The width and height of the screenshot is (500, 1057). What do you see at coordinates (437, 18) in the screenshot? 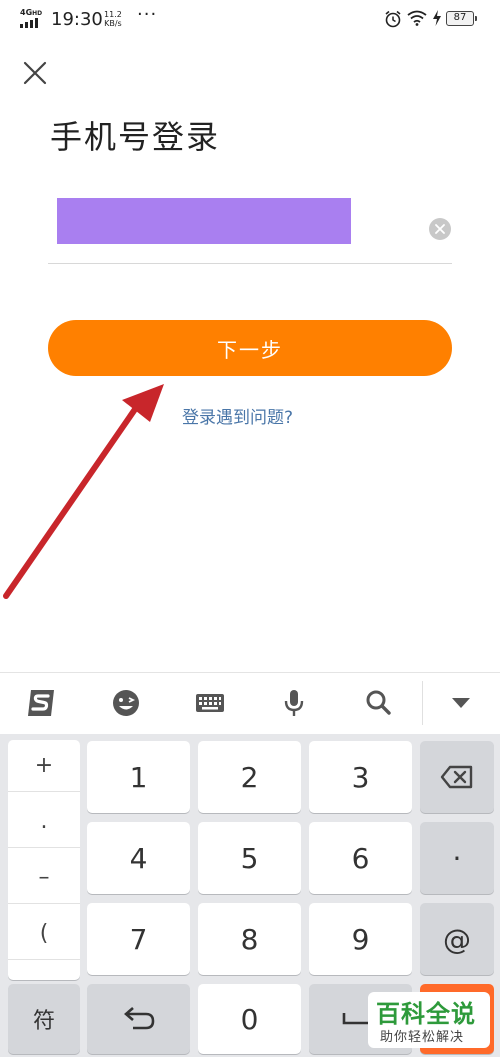
I see `charging-icon` at bounding box center [437, 18].